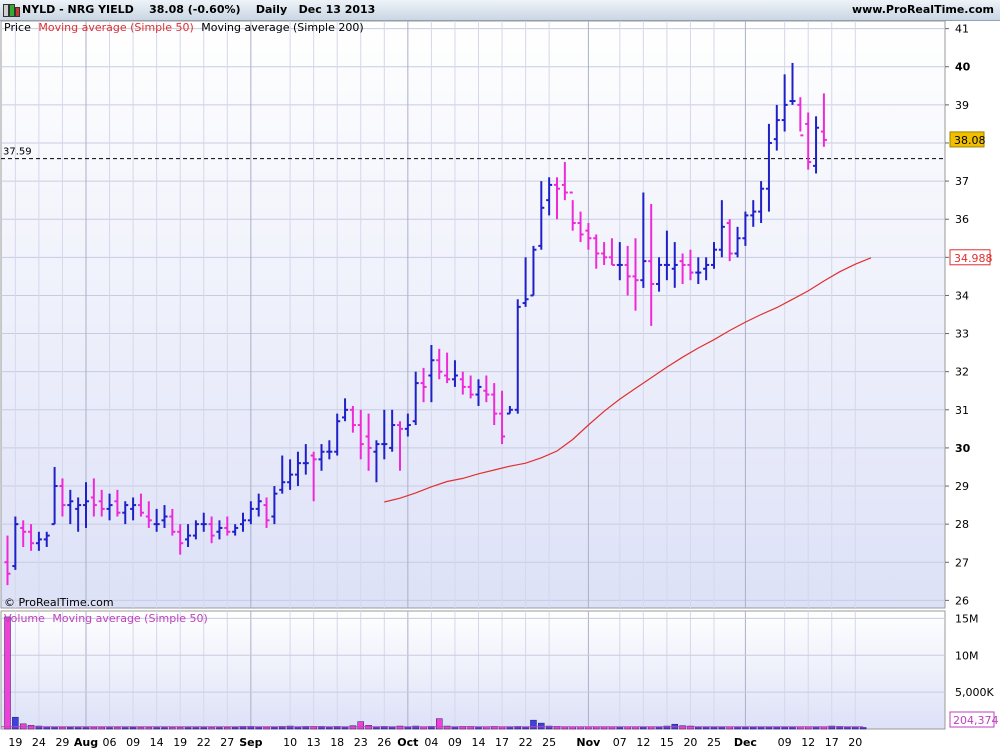 The image size is (1000, 750). I want to click on price-tick-label: 36, so click(962, 219).